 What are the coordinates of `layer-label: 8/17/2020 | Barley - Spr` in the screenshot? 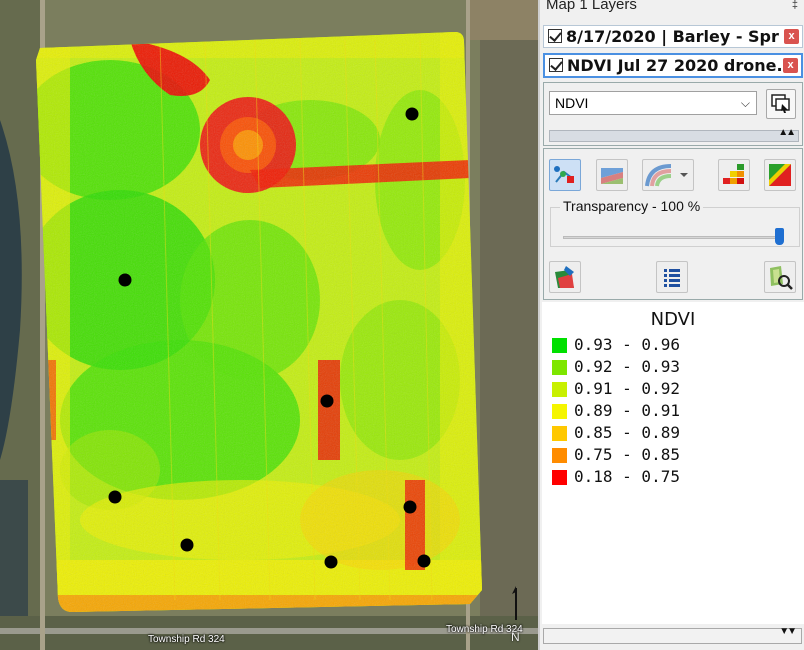 It's located at (672, 36).